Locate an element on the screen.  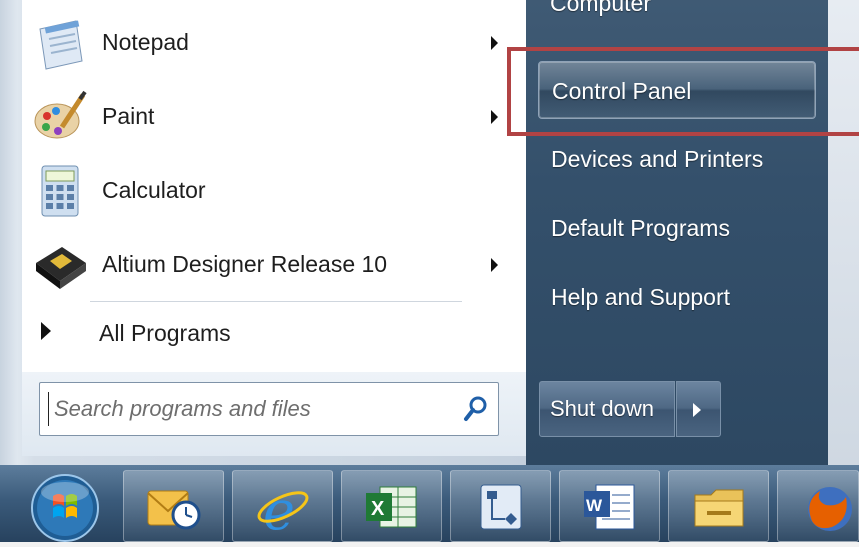
svg-text: e is located at coordinates (279, 507).